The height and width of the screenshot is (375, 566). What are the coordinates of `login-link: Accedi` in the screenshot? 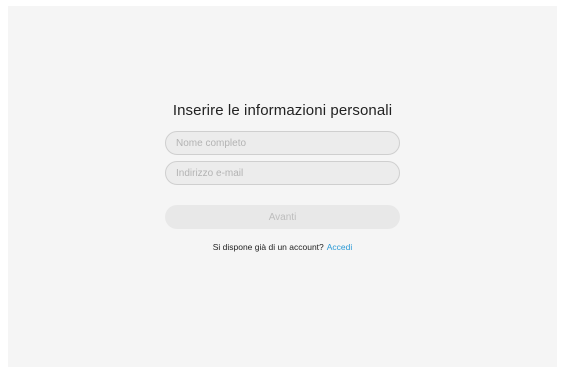 It's located at (340, 247).